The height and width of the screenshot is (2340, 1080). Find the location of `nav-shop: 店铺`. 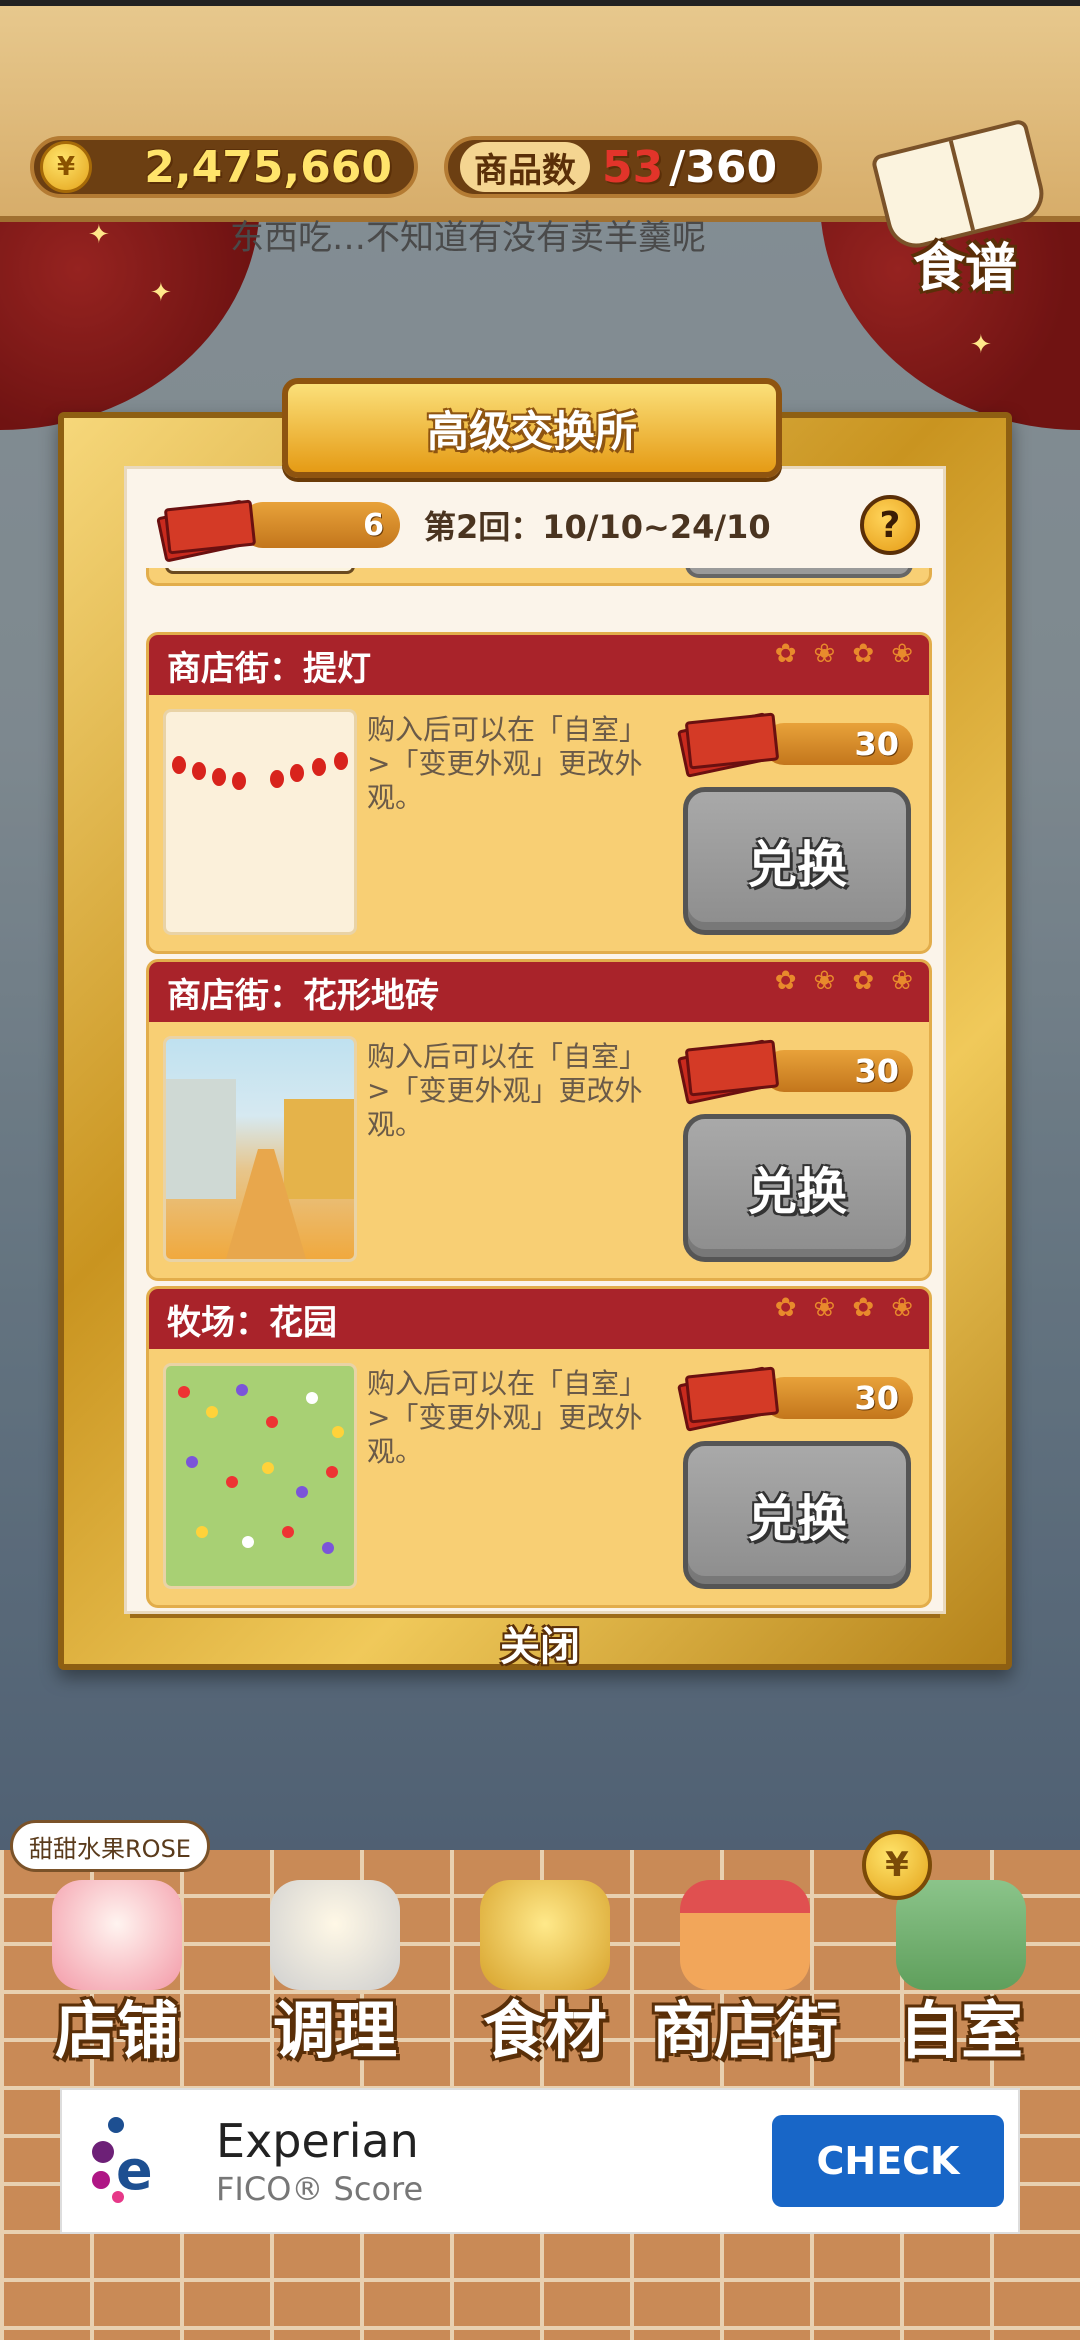

nav-shop: 店铺 is located at coordinates (117, 1975).